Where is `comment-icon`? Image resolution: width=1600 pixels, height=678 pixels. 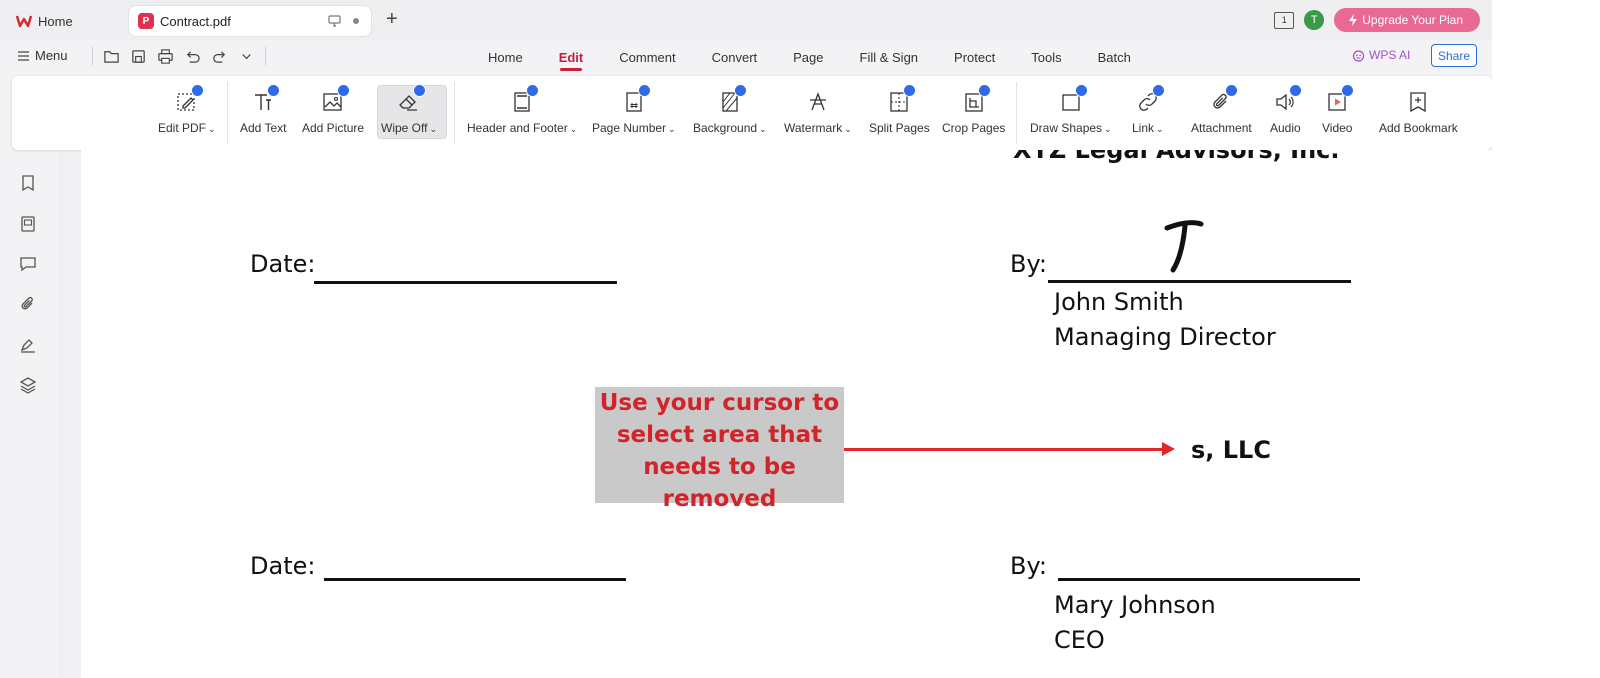
comment-icon is located at coordinates (28, 264).